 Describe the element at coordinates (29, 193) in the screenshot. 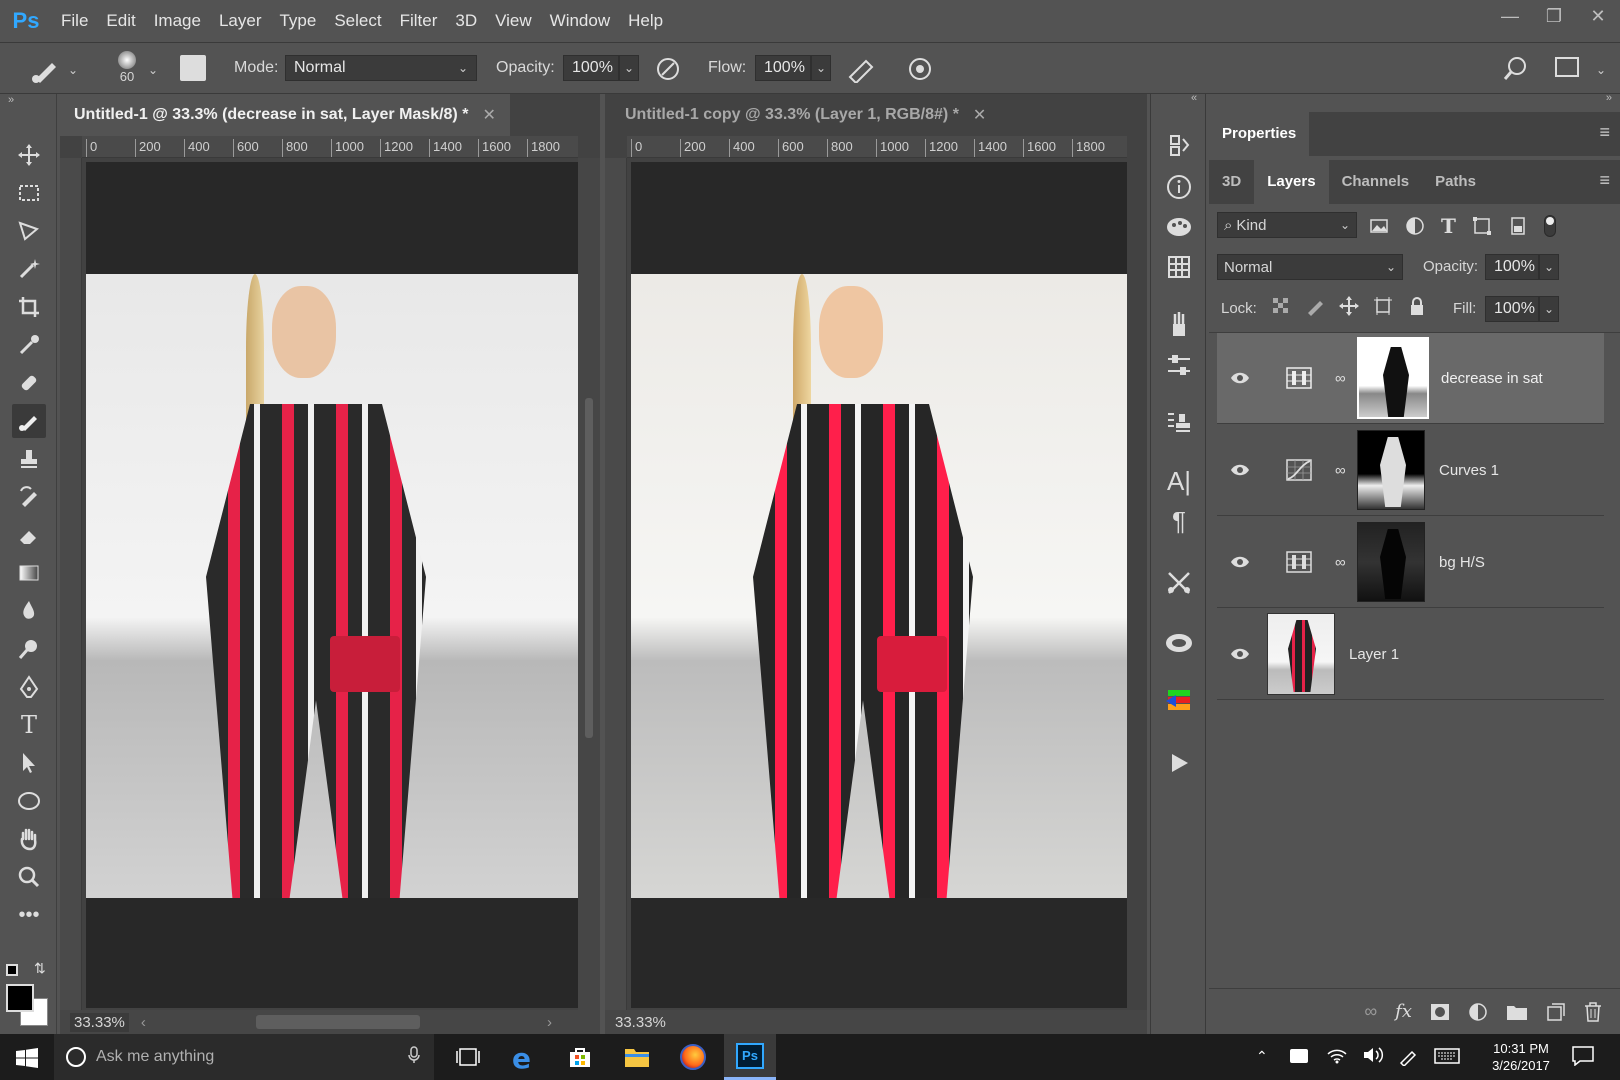

I see `marquee-tool-icon` at that location.